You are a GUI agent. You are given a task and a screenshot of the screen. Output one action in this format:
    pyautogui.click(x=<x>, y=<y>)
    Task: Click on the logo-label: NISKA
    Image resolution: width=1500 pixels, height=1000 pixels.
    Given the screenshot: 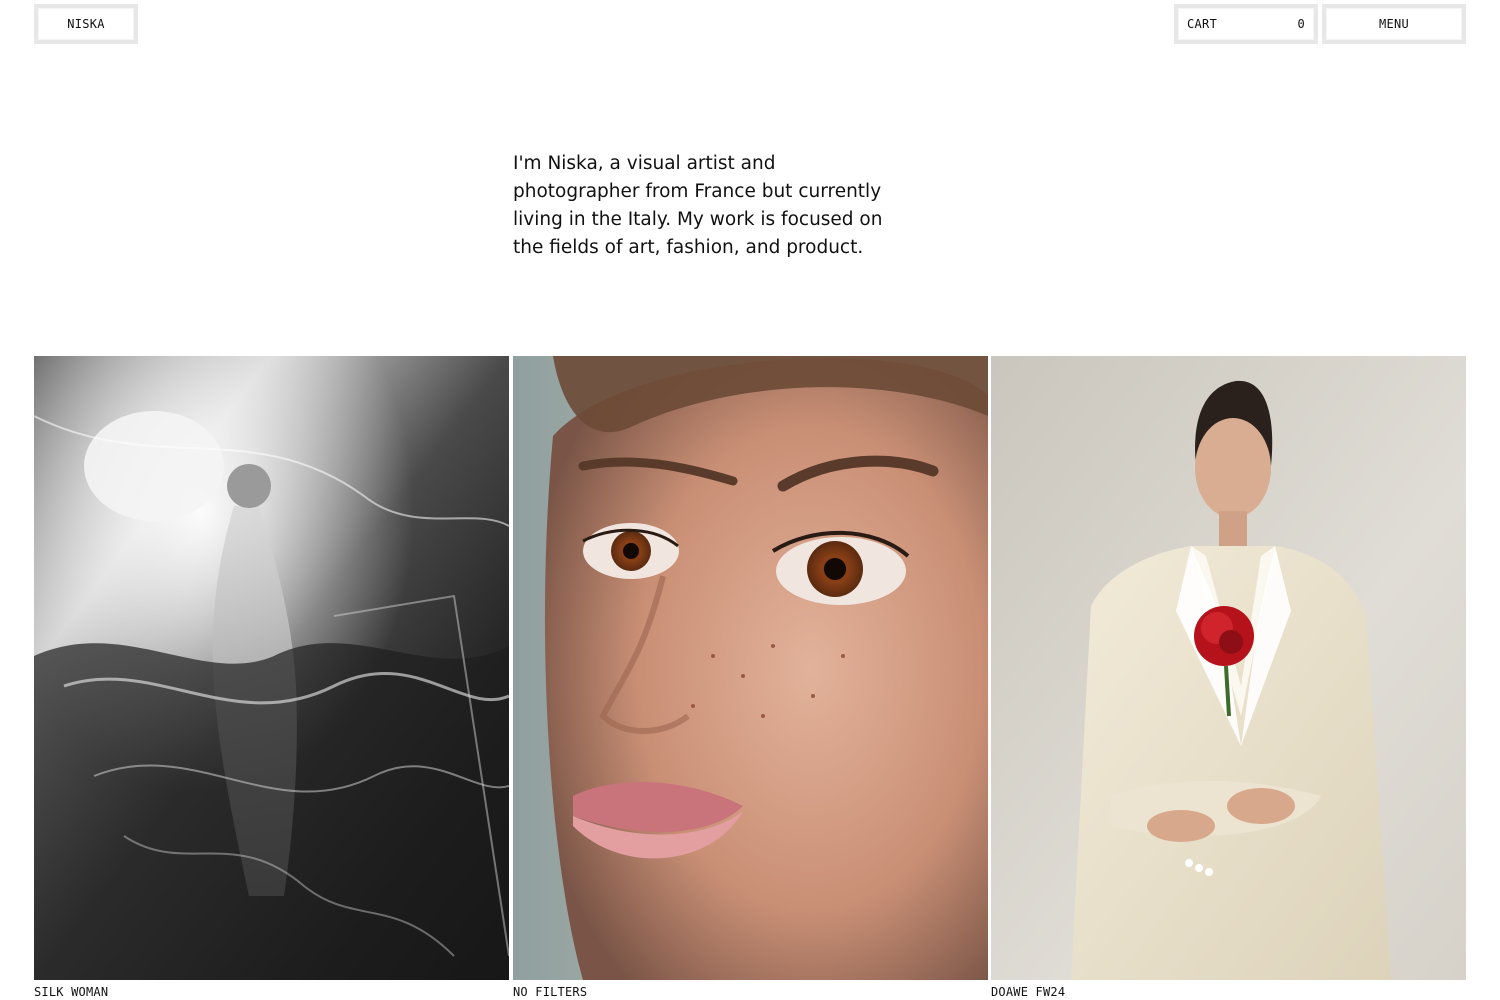 What is the action you would take?
    pyautogui.click(x=86, y=24)
    